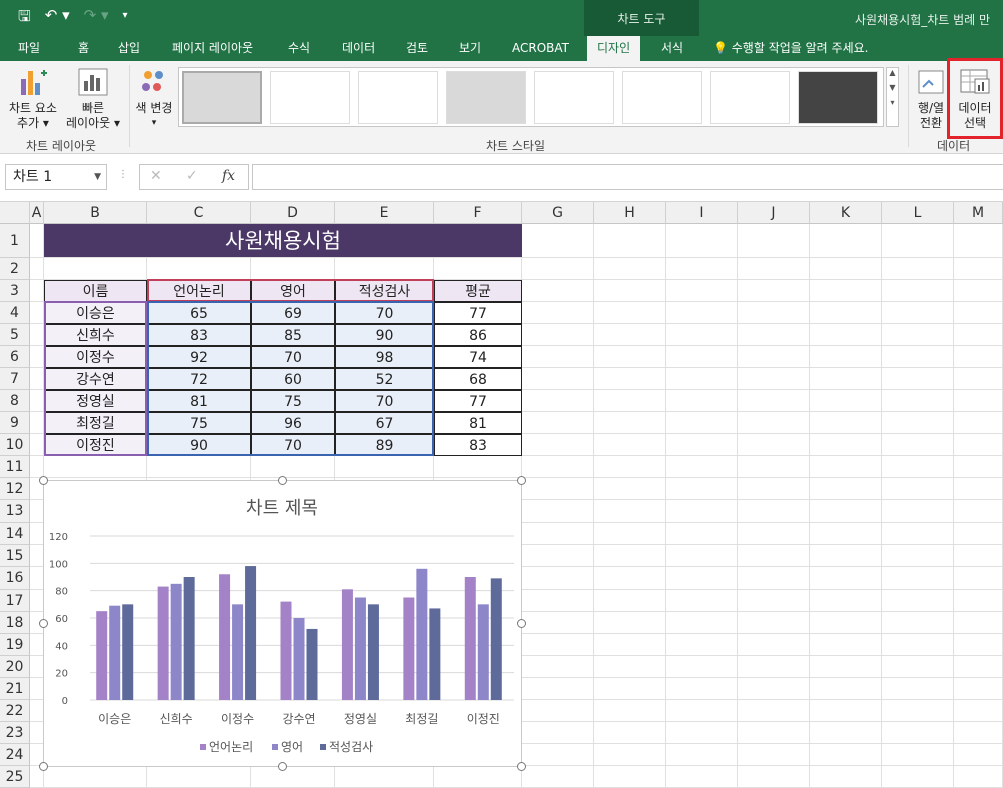  I want to click on cancel-icon: ✕, so click(156, 176).